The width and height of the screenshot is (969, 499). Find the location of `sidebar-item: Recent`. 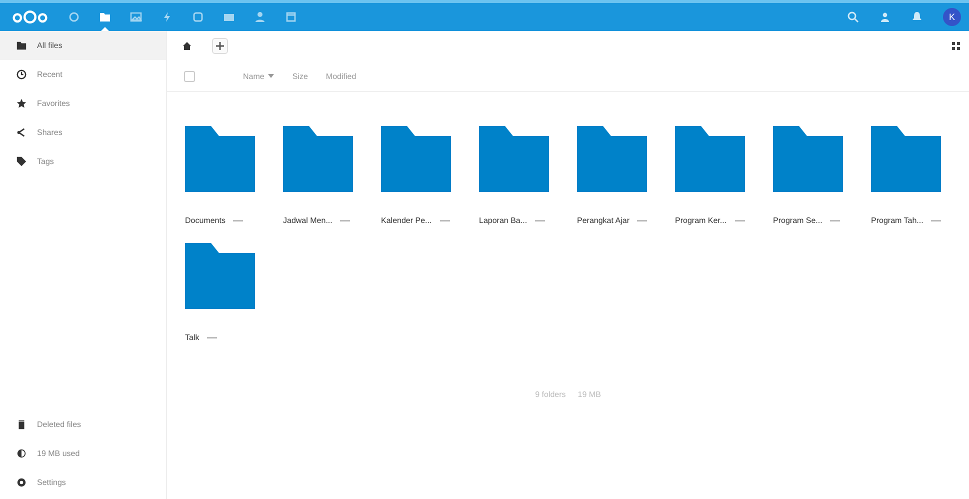

sidebar-item: Recent is located at coordinates (83, 74).